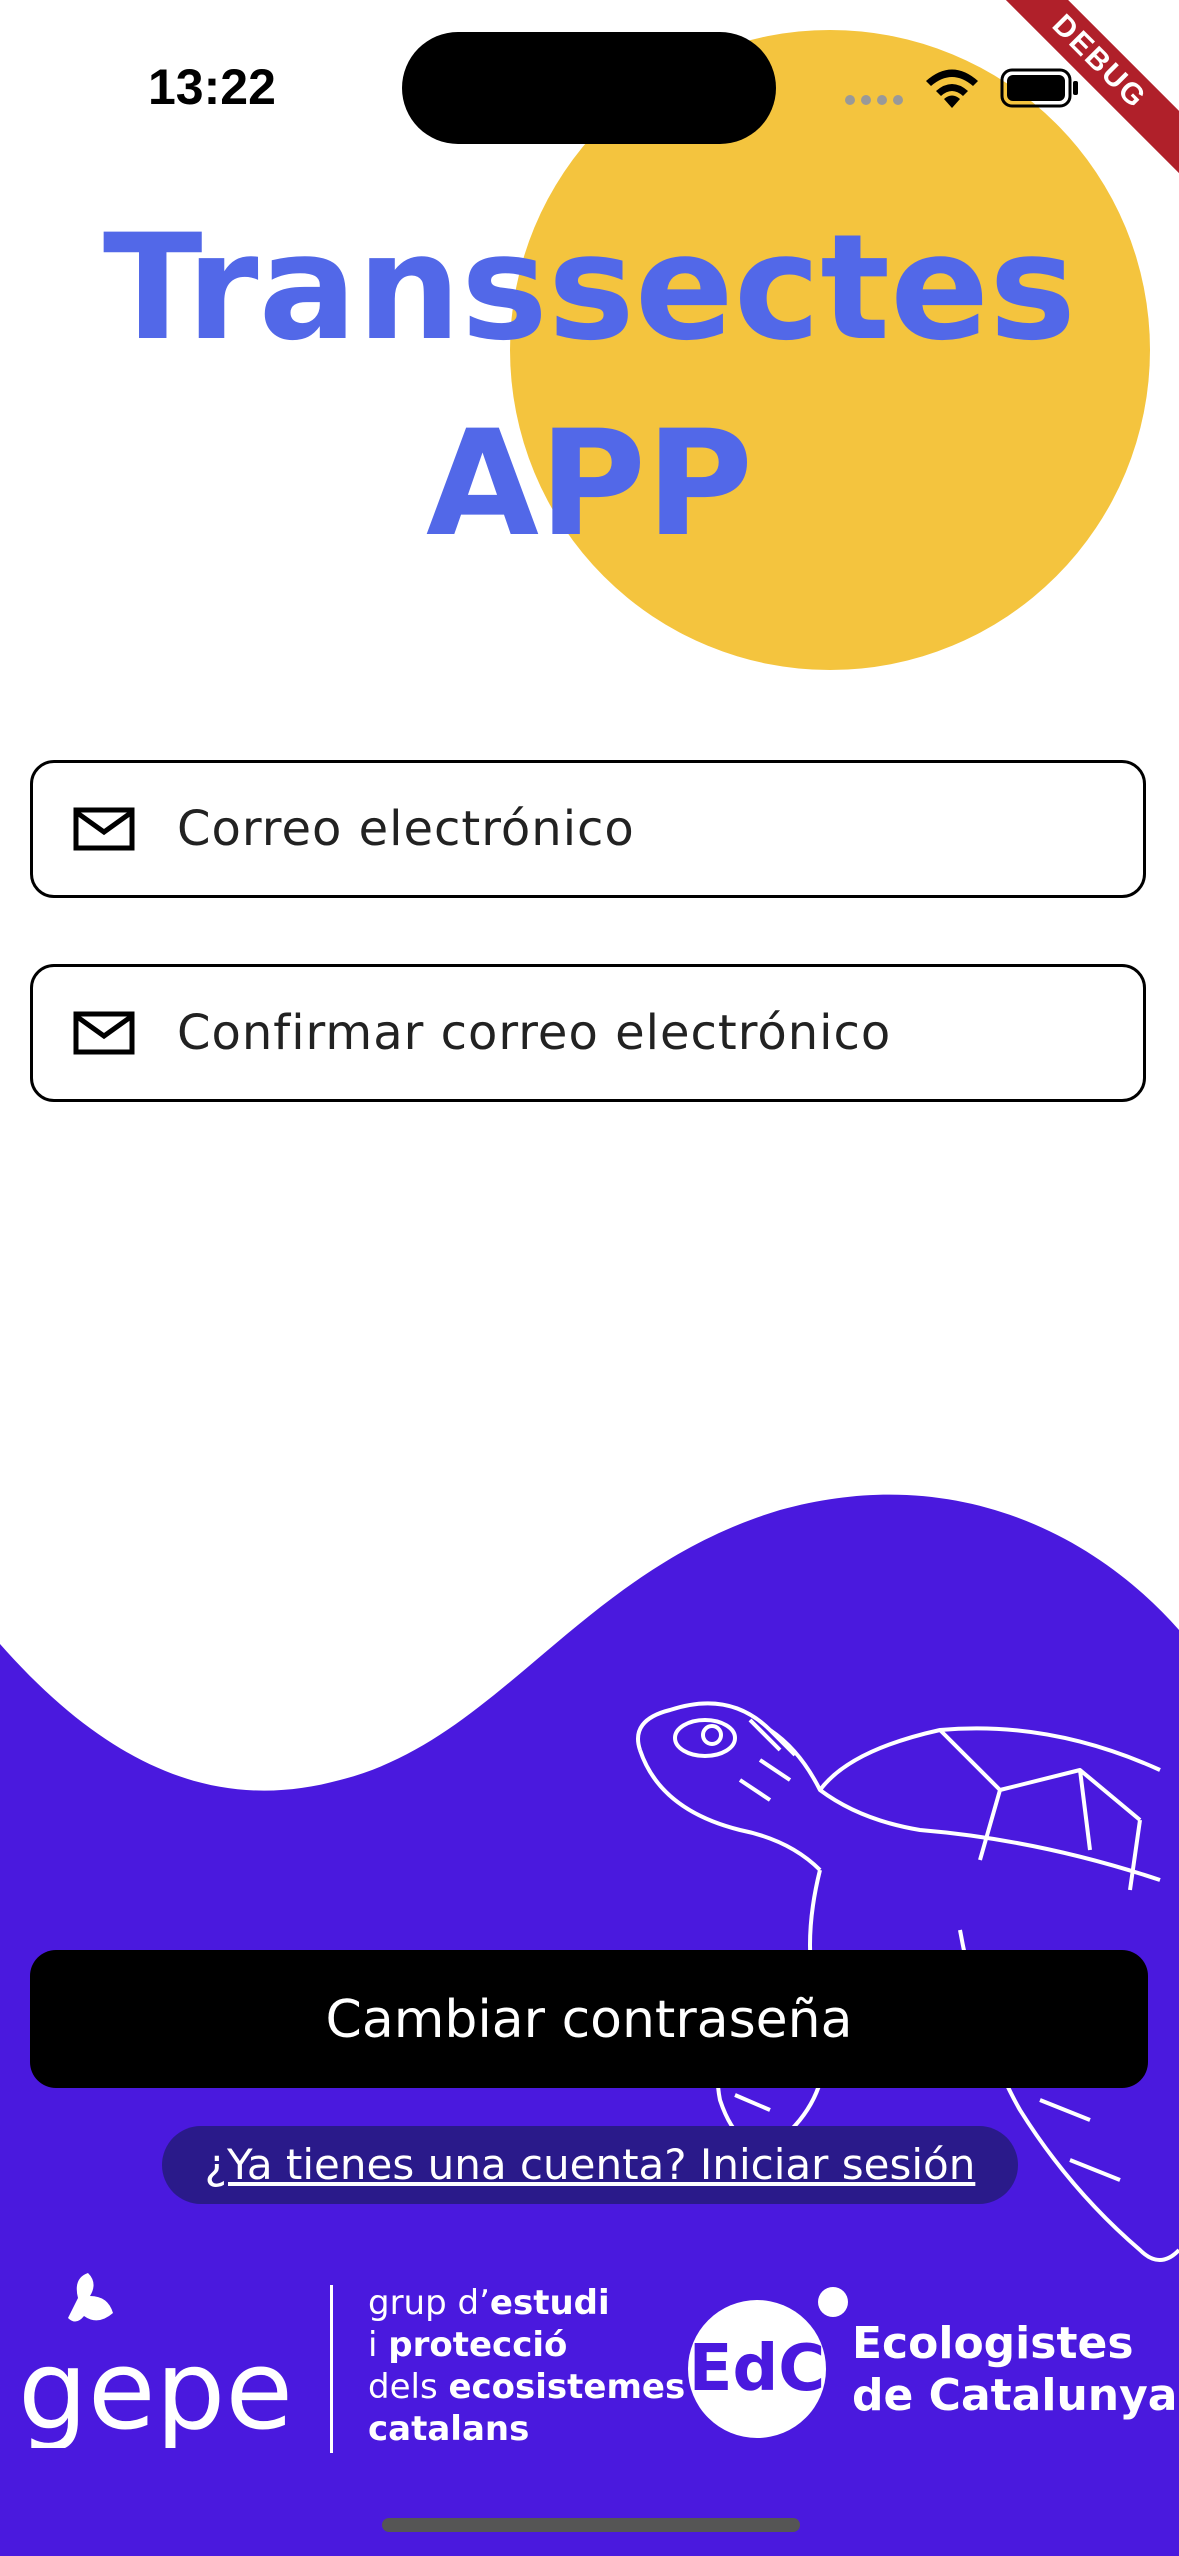 The height and width of the screenshot is (2556, 1179). I want to click on confirm-email-input, so click(659, 1033).